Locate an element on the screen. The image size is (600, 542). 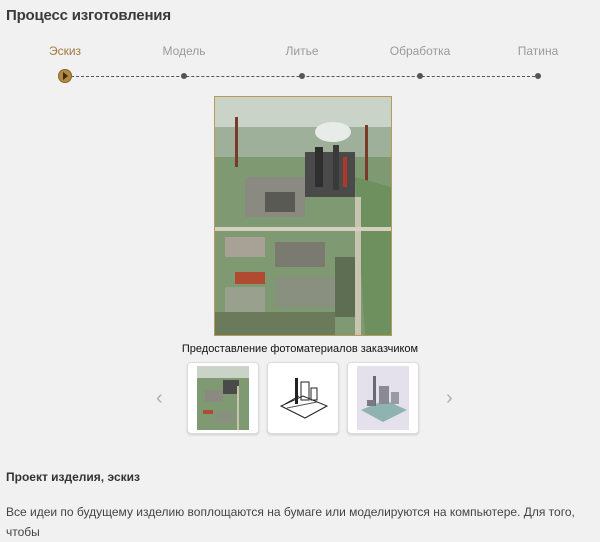
thumbnail-sketch is located at coordinates (303, 398).